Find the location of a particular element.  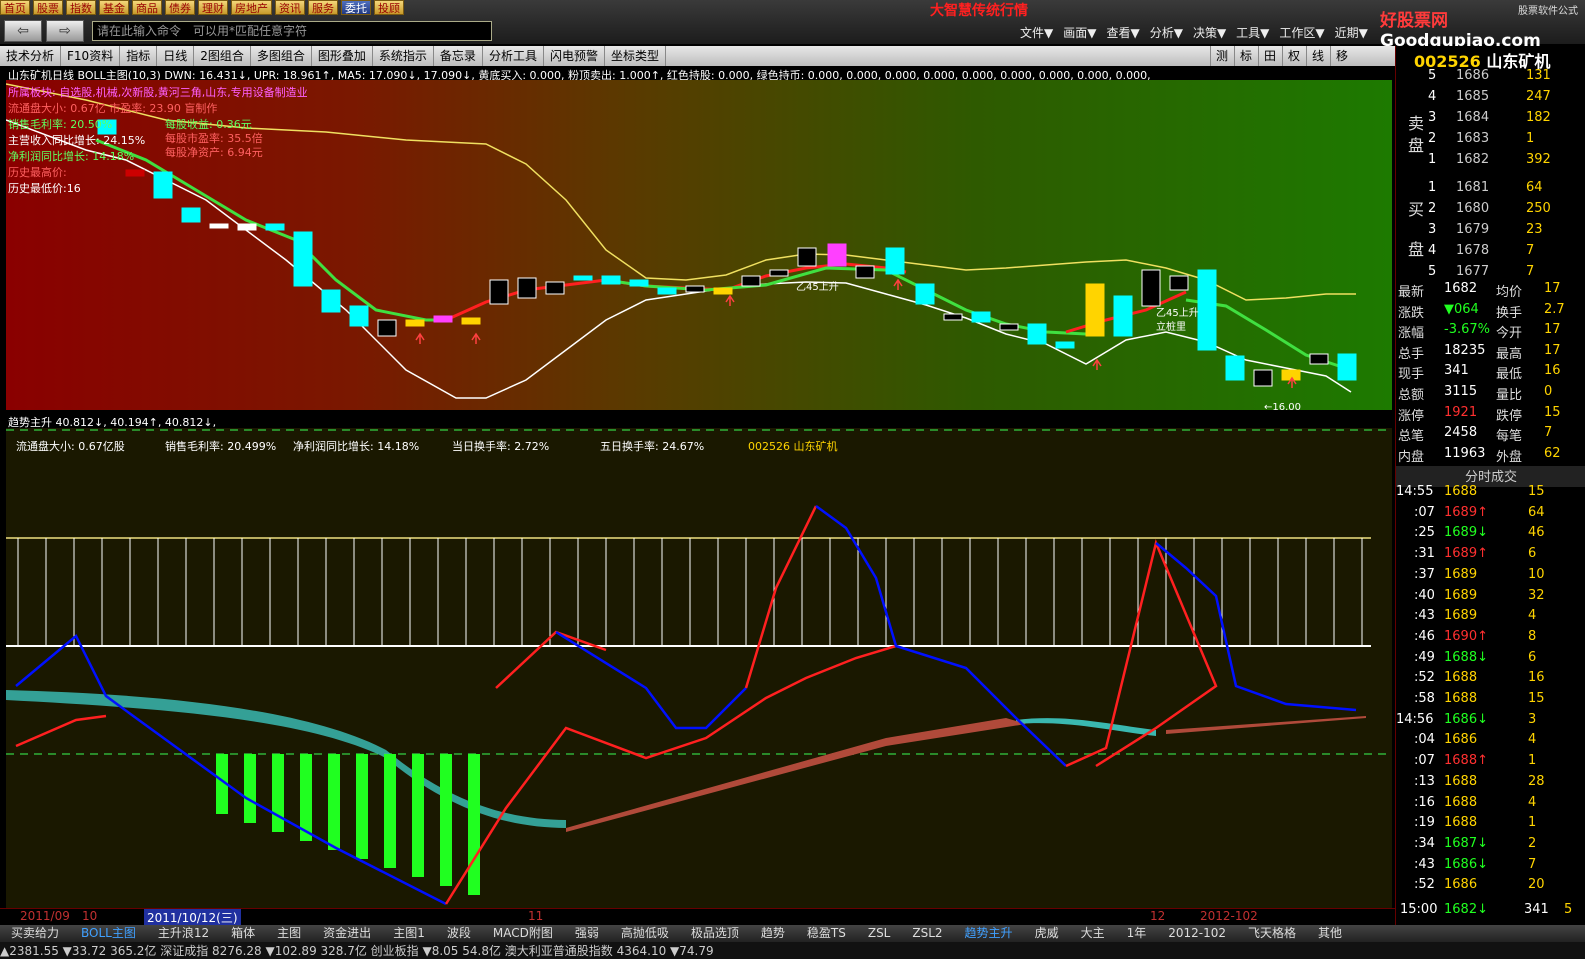

toolbar-item-9: 分析工具 is located at coordinates (513, 56).